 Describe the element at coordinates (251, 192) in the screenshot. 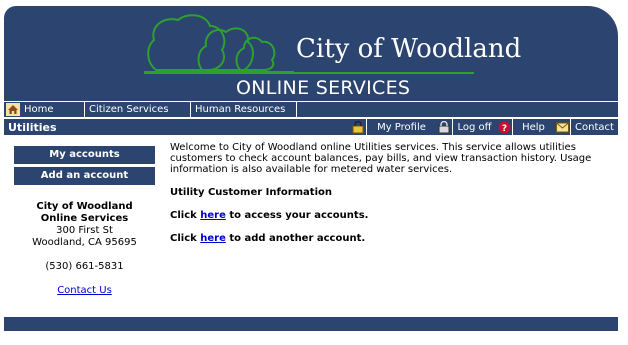

I see `section-heading: Utility Customer Information` at that location.